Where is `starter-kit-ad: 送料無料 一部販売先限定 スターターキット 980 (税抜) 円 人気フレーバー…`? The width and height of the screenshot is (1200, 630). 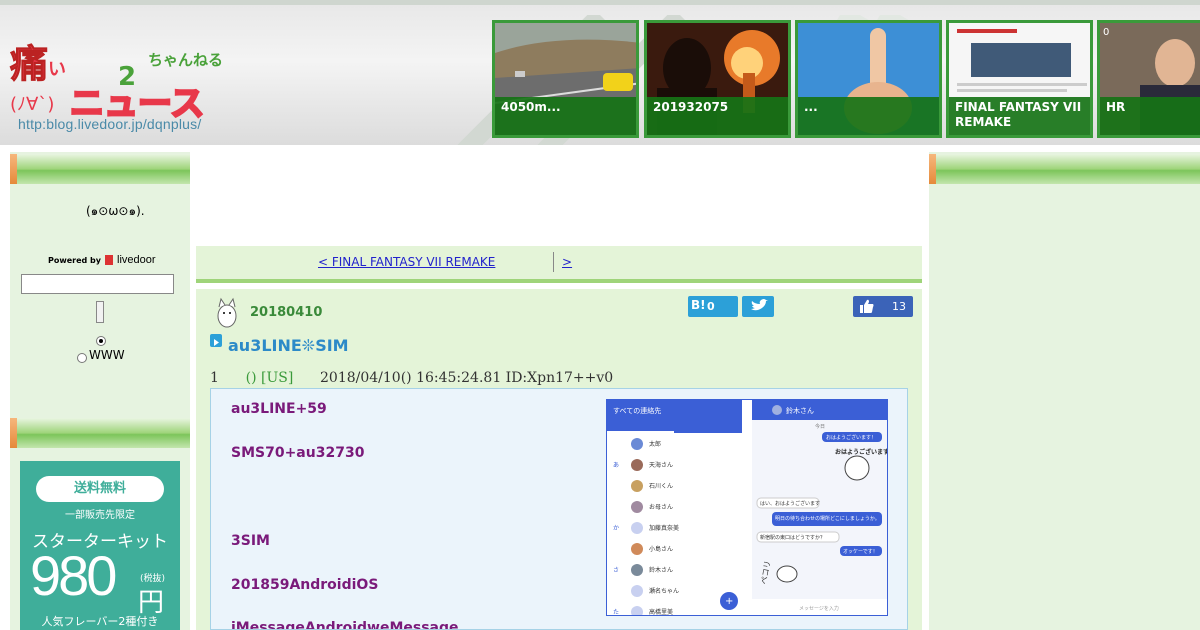
starter-kit-ad: 送料無料 一部販売先限定 スターターキット 980 (税抜) 円 人気フレーバー… is located at coordinates (100, 545).